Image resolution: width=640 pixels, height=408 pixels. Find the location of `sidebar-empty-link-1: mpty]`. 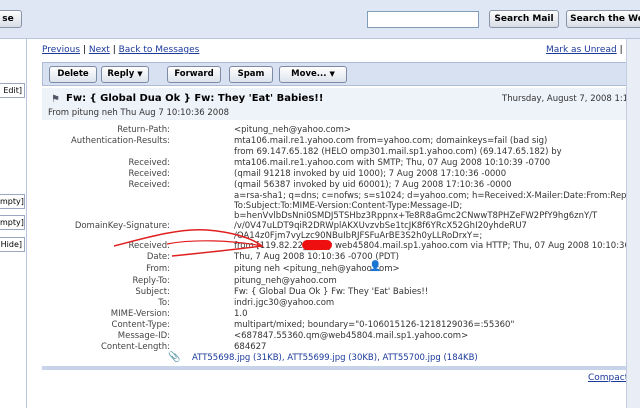

sidebar-empty-link-1: mpty] is located at coordinates (12, 201).